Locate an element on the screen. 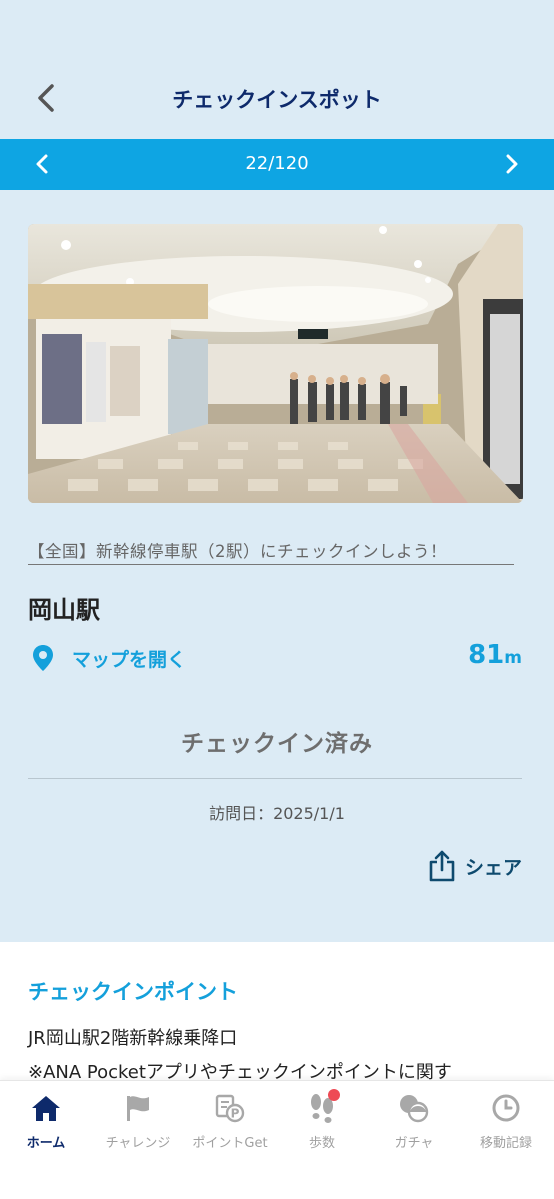 This screenshot has height=1199, width=554. visit-date: 訪問日：2025/1/1 is located at coordinates (277, 813).